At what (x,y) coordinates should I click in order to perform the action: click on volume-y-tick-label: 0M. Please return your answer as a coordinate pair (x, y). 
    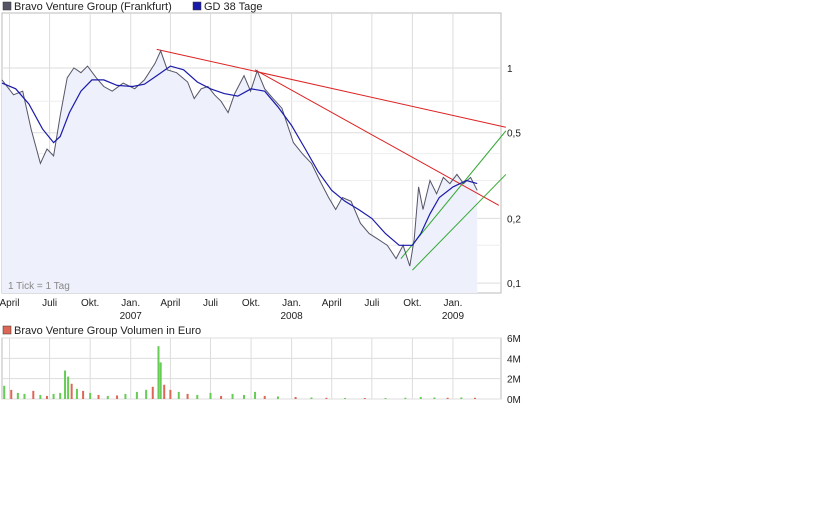
    Looking at the image, I should click on (514, 400).